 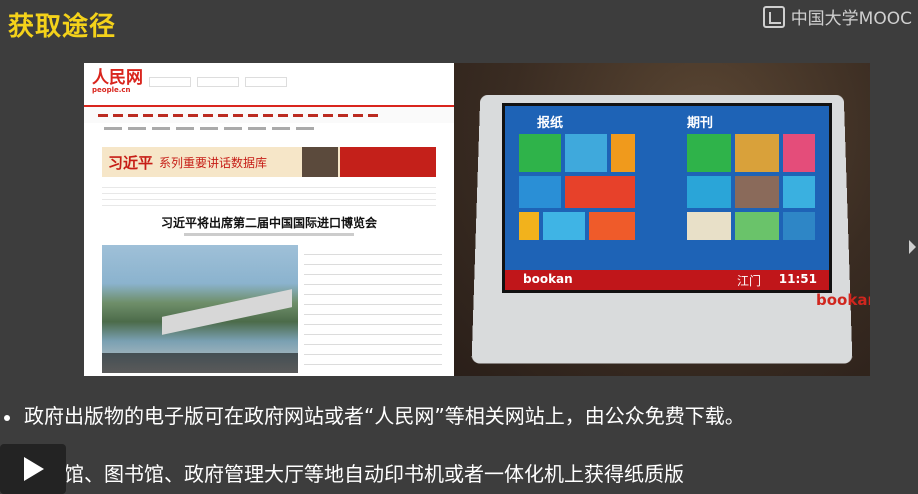 What do you see at coordinates (550, 123) in the screenshot?
I see `kiosk-label-newspaper: 报纸` at bounding box center [550, 123].